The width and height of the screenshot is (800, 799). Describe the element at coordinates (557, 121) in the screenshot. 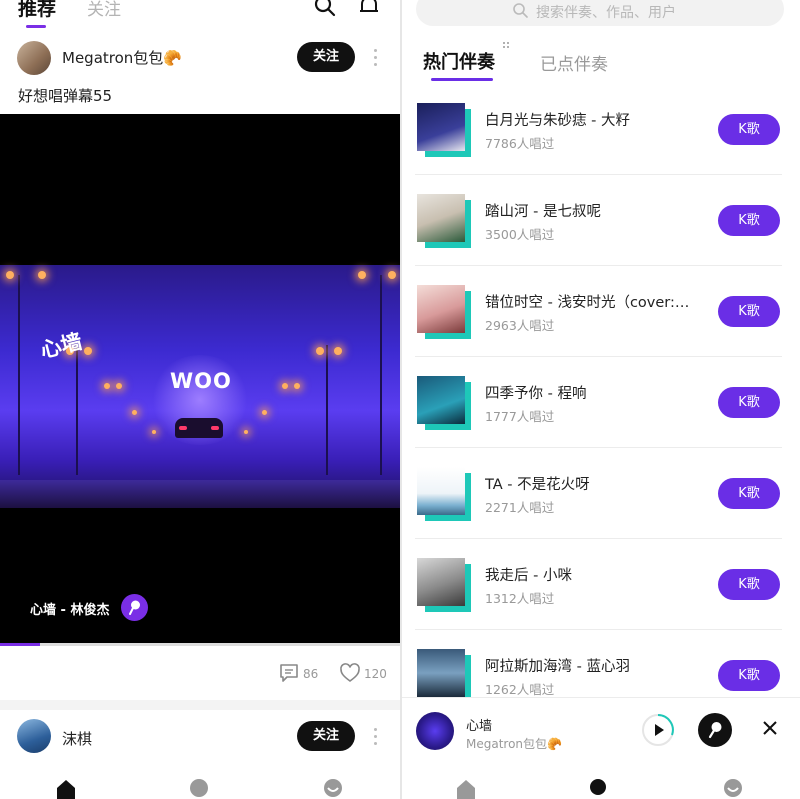

I see `song-title: 白月光与朱砂痣 - 大籽` at that location.